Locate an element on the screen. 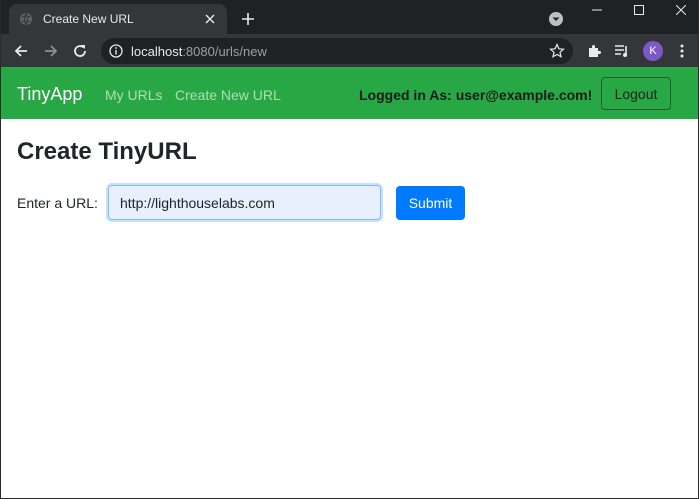  nav-link-create-new-url: Create New URL is located at coordinates (228, 95).